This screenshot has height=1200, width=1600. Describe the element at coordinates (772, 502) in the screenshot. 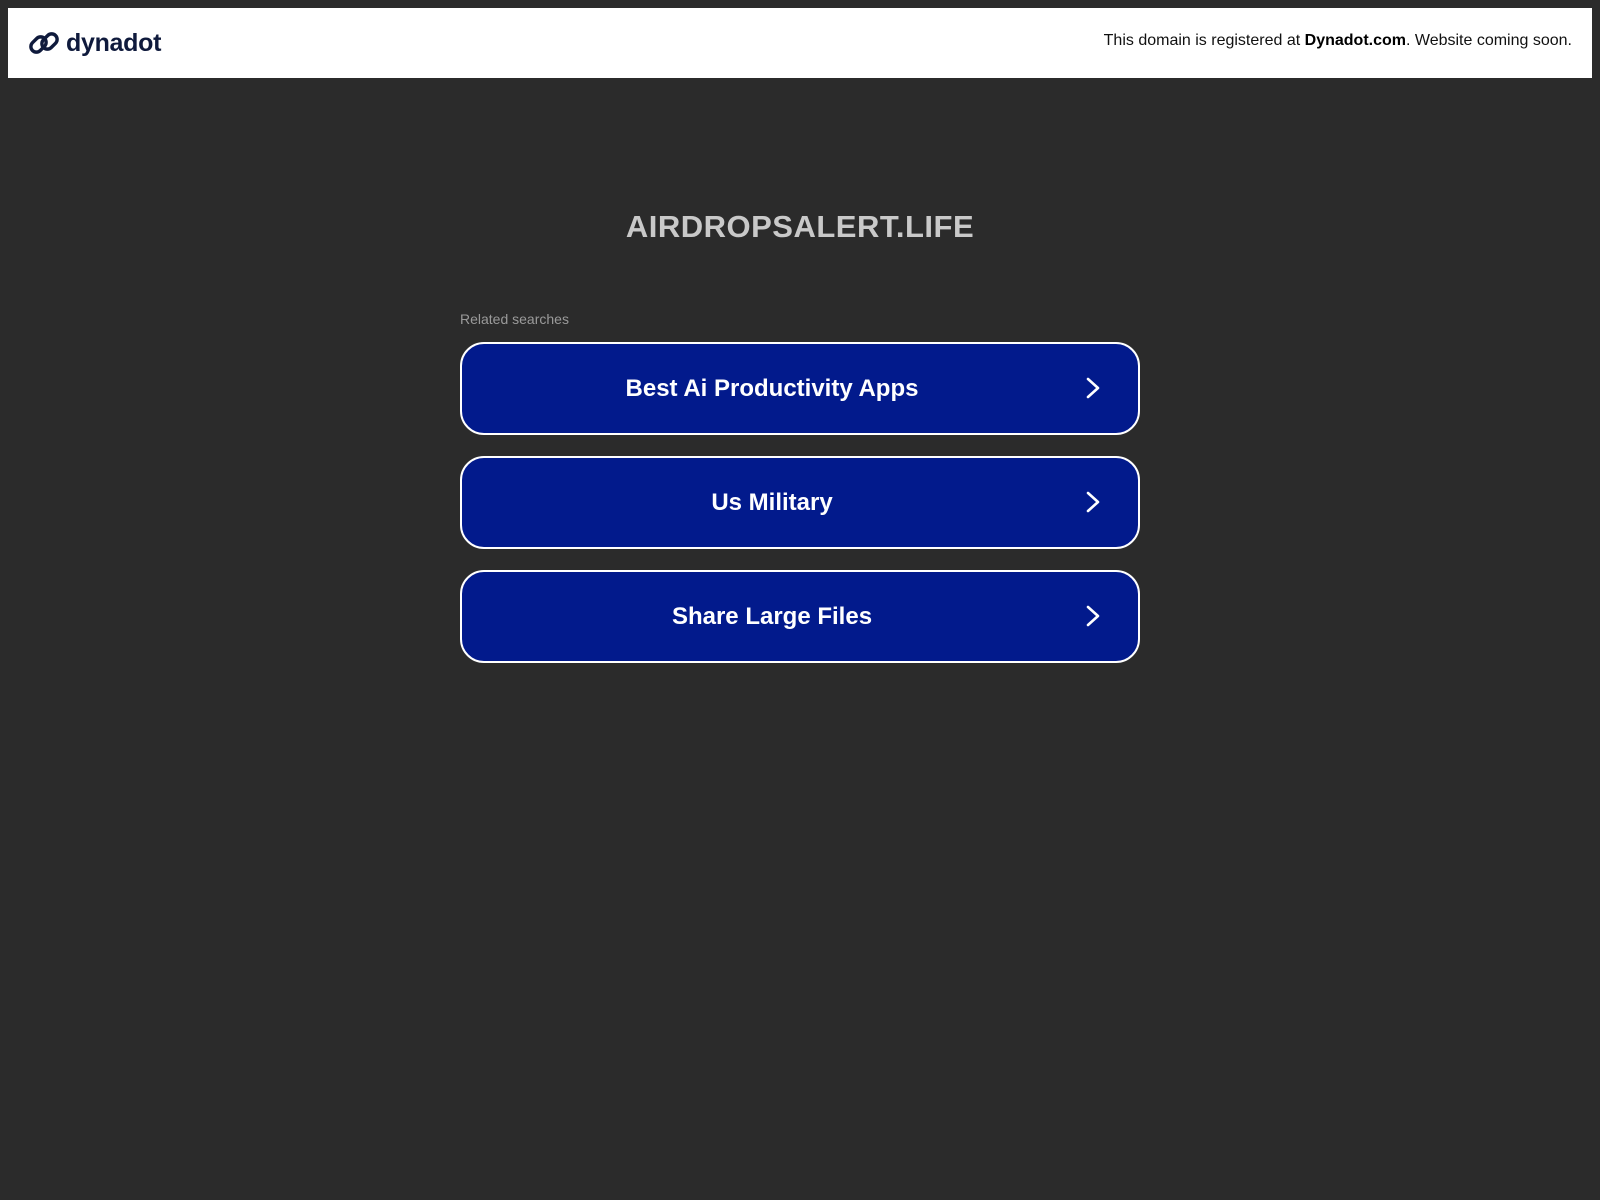

I see `related-search-label: Us Military` at that location.